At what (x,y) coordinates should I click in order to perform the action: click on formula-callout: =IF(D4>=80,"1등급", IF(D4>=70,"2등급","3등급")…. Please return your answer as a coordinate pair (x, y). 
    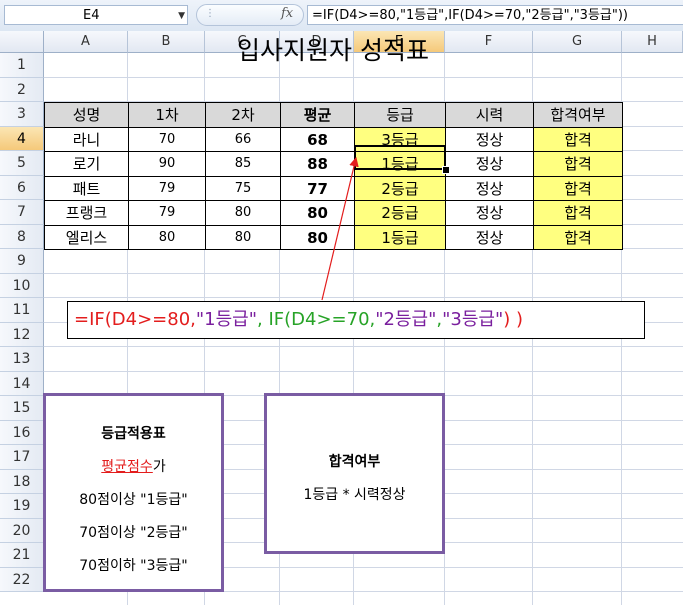
    Looking at the image, I should click on (356, 320).